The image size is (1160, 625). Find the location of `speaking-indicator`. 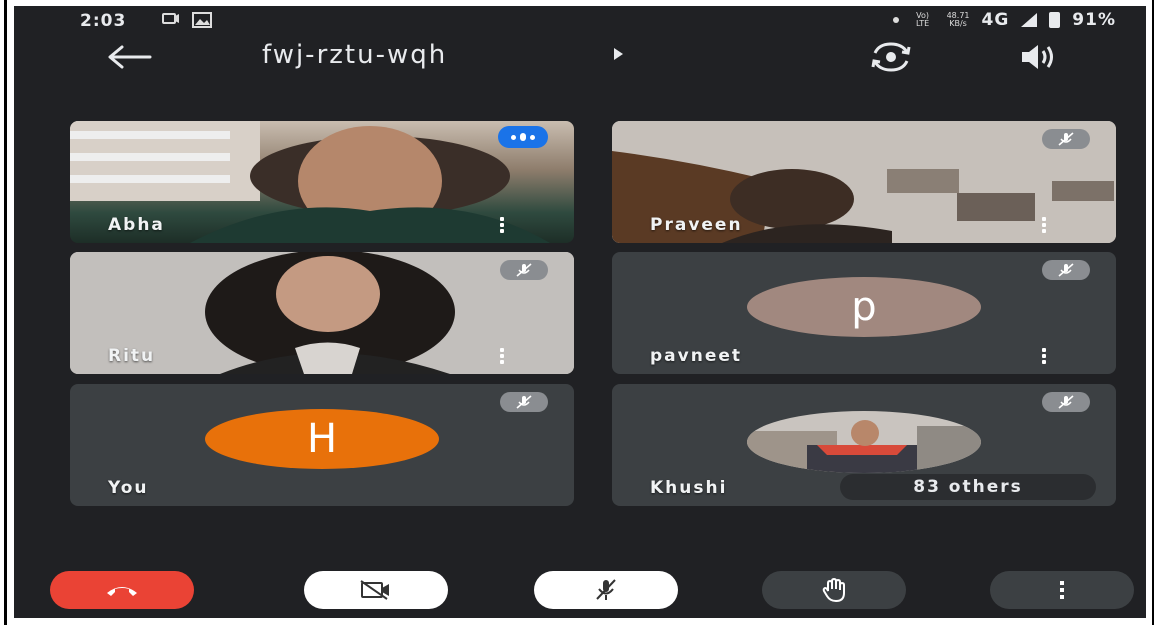

speaking-indicator is located at coordinates (523, 137).